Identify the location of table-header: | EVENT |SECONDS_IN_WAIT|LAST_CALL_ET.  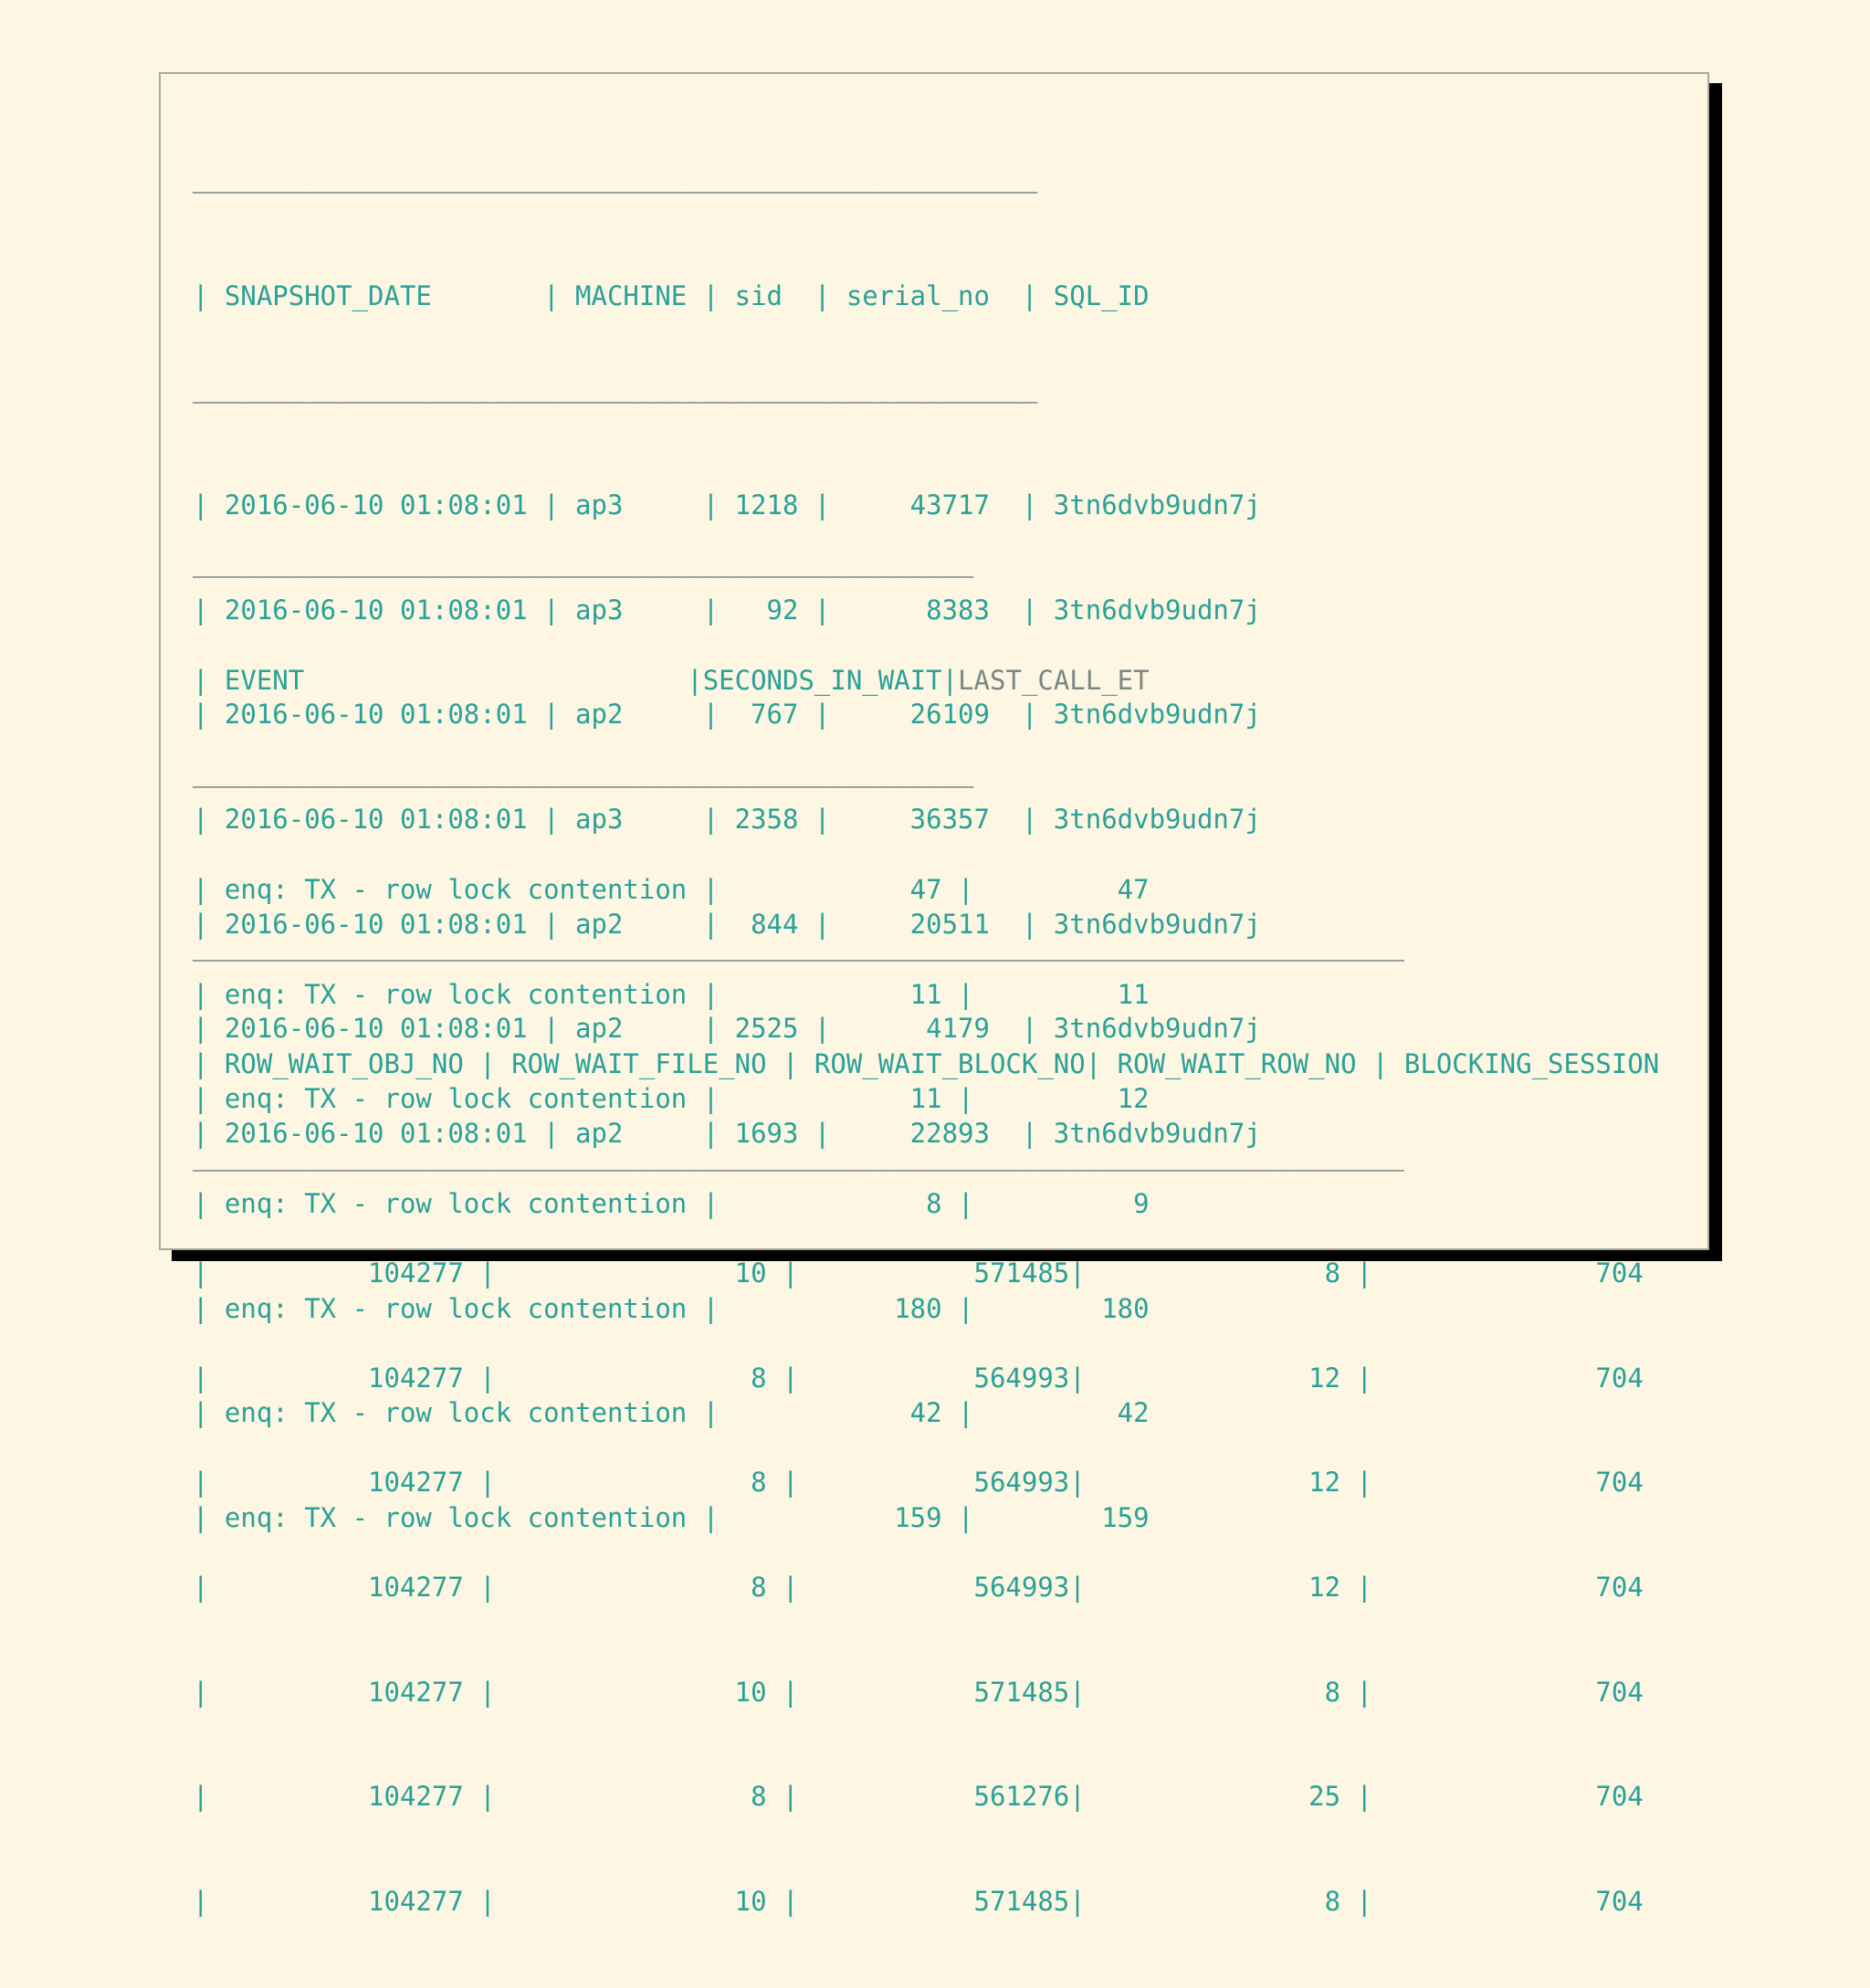
(671, 680).